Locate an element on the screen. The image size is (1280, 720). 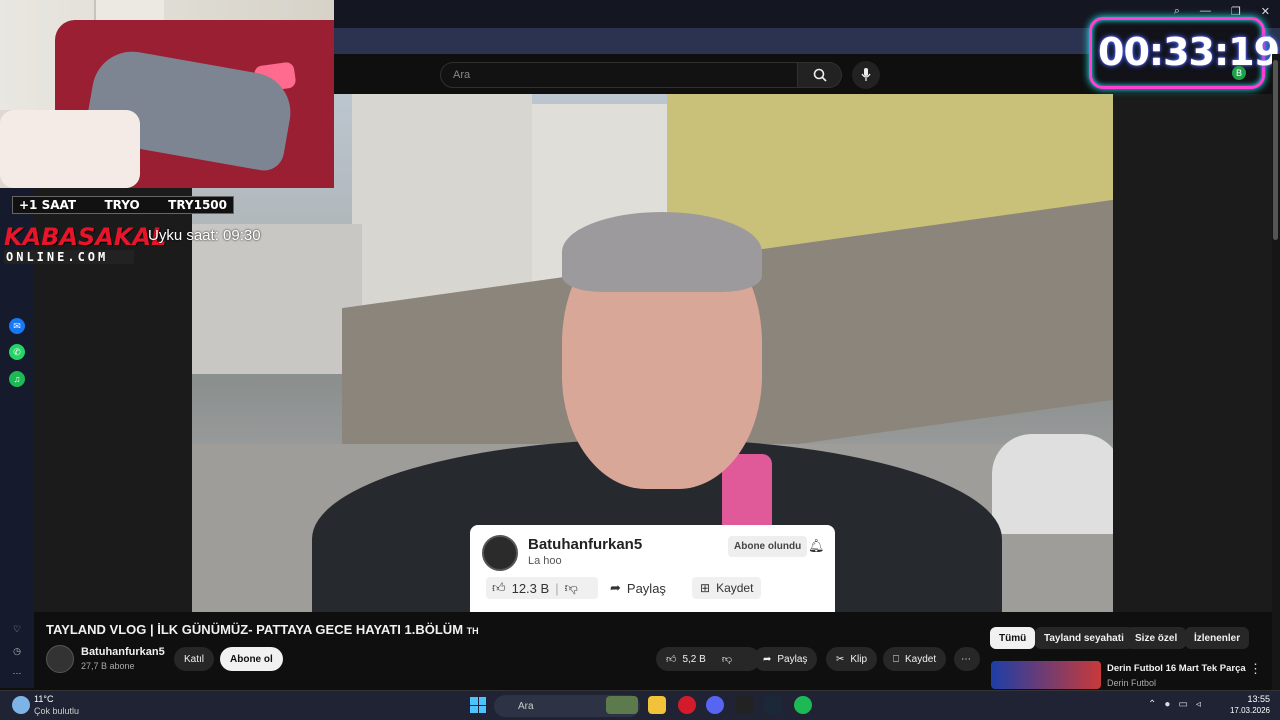
clock-time: 13:55 is located at coordinates (1248, 699).